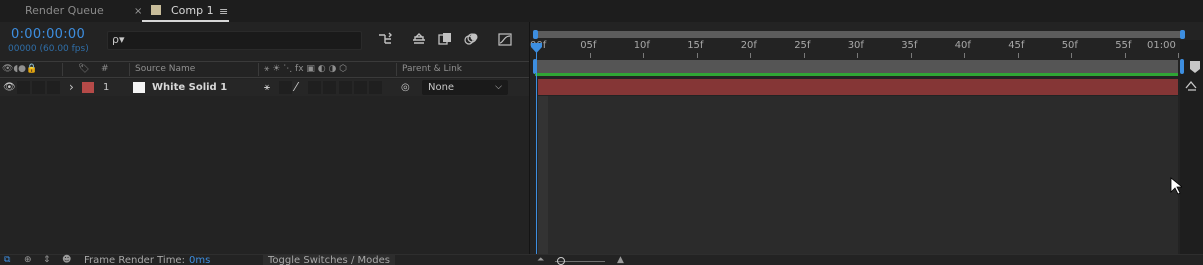  Describe the element at coordinates (561, 261) in the screenshot. I see `zoom-slider-knob` at that location.